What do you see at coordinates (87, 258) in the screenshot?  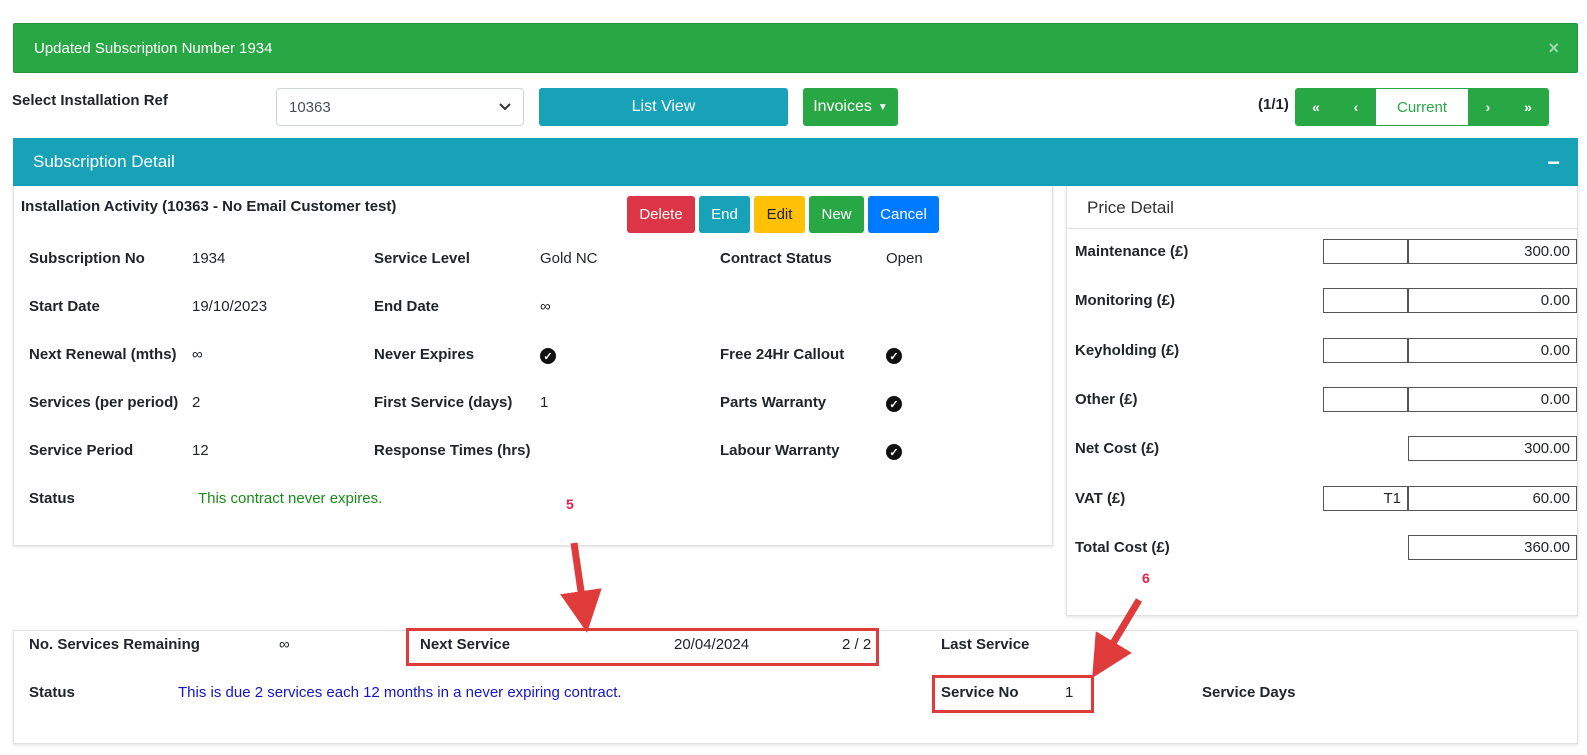 I see `subscription-no-label: Subscription No` at bounding box center [87, 258].